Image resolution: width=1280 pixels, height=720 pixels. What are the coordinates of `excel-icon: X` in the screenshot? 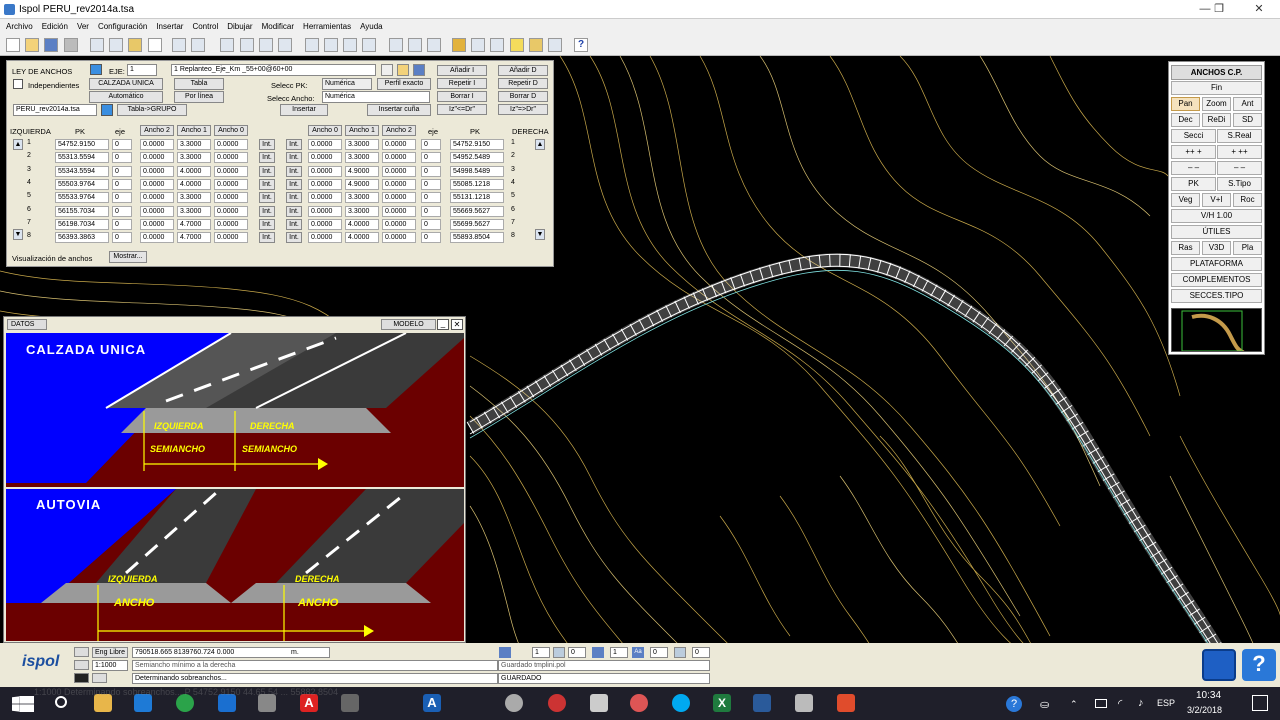 It's located at (722, 703).